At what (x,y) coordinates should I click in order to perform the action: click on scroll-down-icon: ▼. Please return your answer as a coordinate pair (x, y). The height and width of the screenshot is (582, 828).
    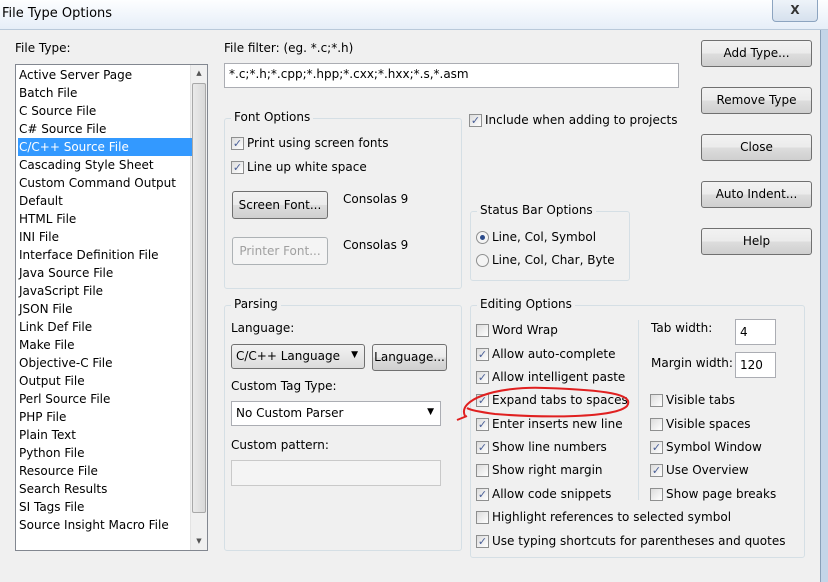
    Looking at the image, I should click on (199, 541).